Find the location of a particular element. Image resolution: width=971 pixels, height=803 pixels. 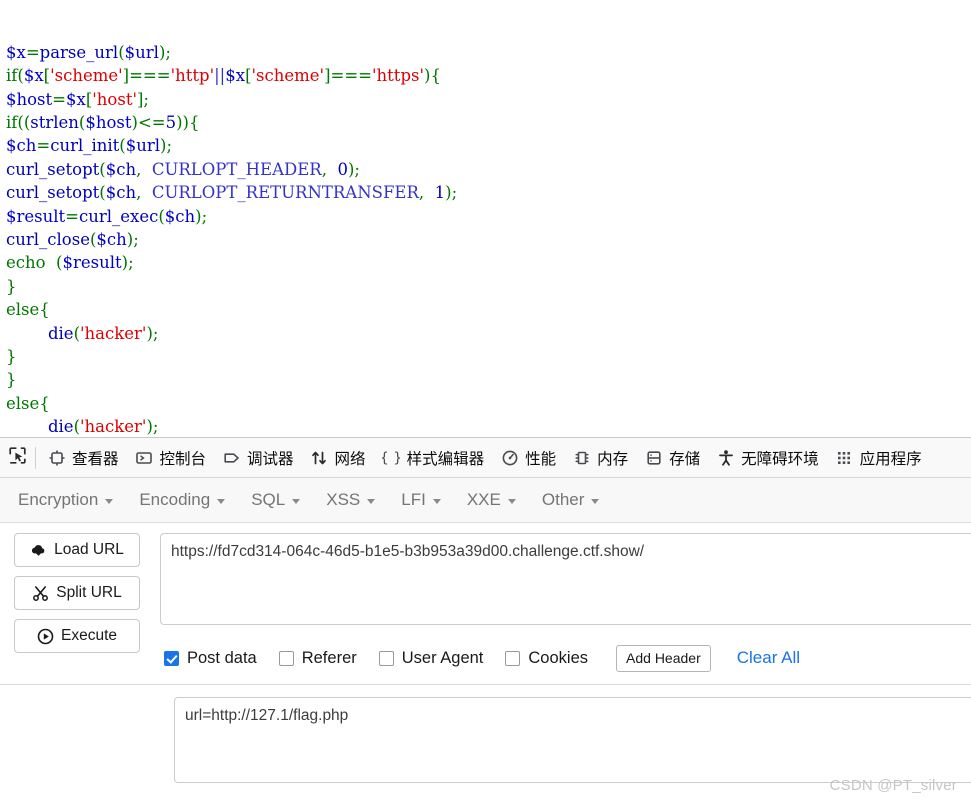

hackbar-action-label: Execute is located at coordinates (88, 635).